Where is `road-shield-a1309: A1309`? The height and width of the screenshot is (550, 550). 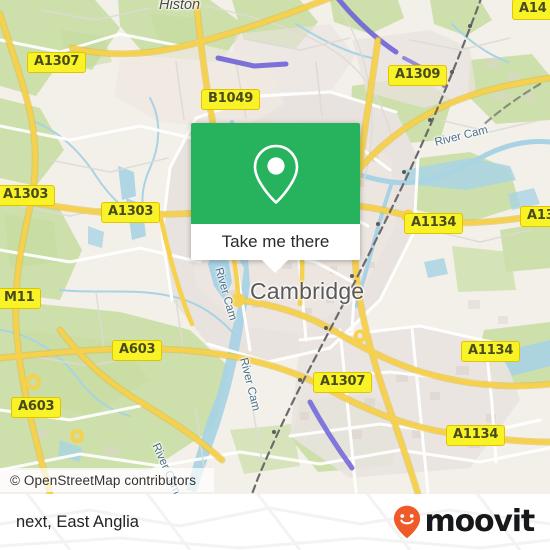
road-shield-a1309: A1309 is located at coordinates (418, 76).